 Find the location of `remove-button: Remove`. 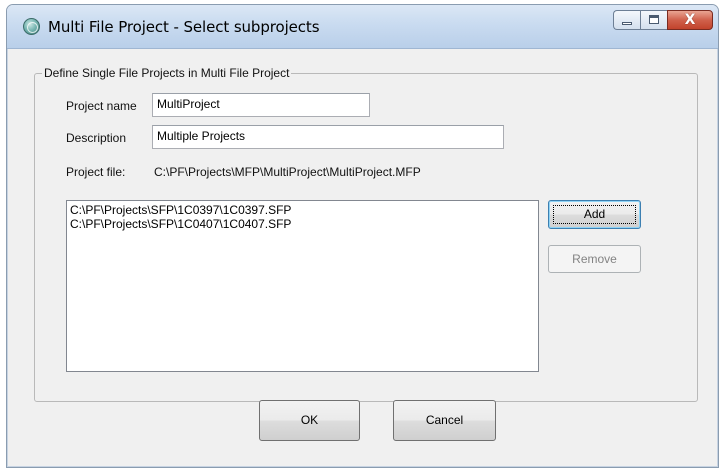

remove-button: Remove is located at coordinates (594, 259).